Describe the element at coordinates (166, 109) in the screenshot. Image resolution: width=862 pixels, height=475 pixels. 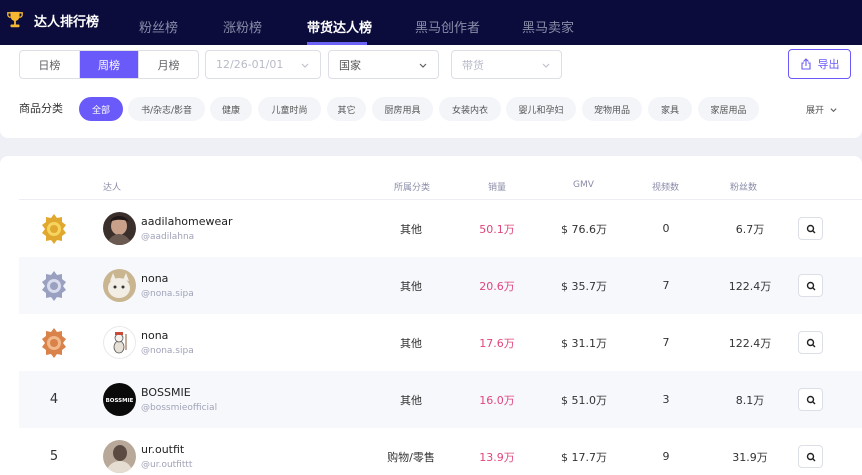
I see `category-chip-books: 书/杂志/影音` at that location.